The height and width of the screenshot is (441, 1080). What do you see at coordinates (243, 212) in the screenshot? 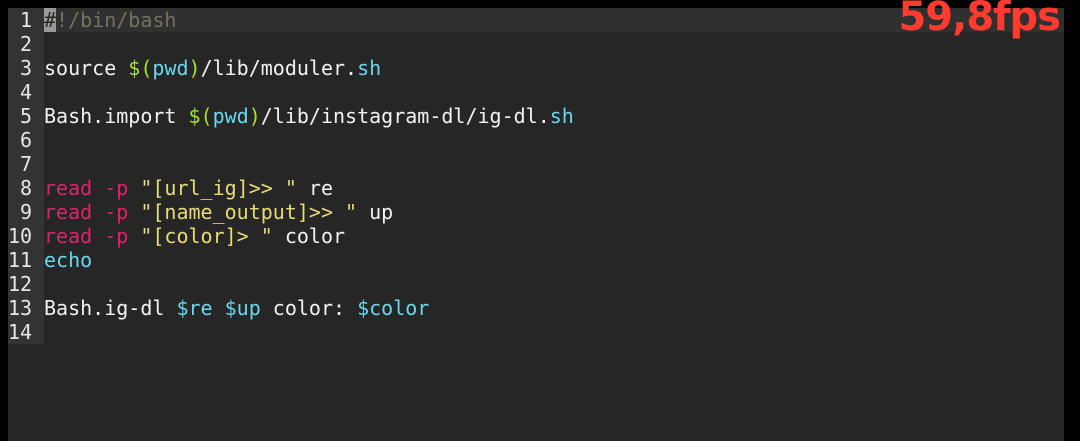
I see `code-token: "[name_output]>> "` at bounding box center [243, 212].